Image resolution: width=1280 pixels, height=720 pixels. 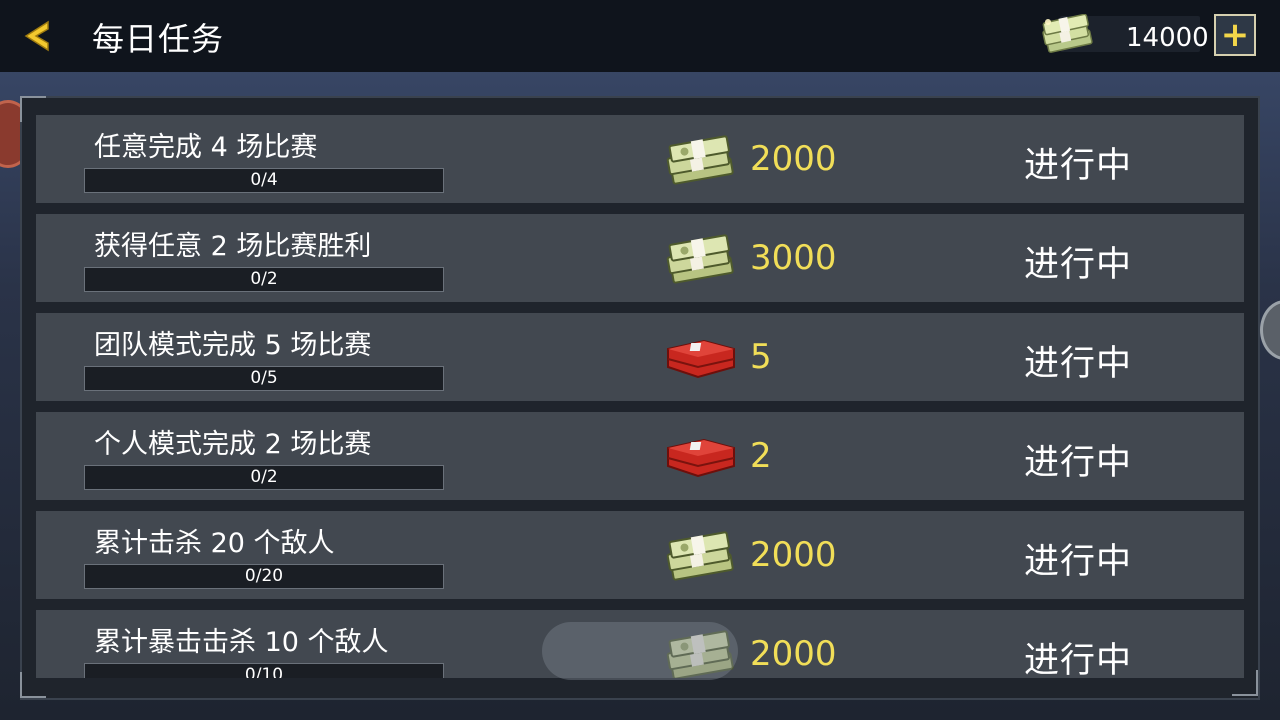 I want to click on task-row: 累计击杀 20 个敌人 0/20 2000 进行中, so click(x=640, y=555).